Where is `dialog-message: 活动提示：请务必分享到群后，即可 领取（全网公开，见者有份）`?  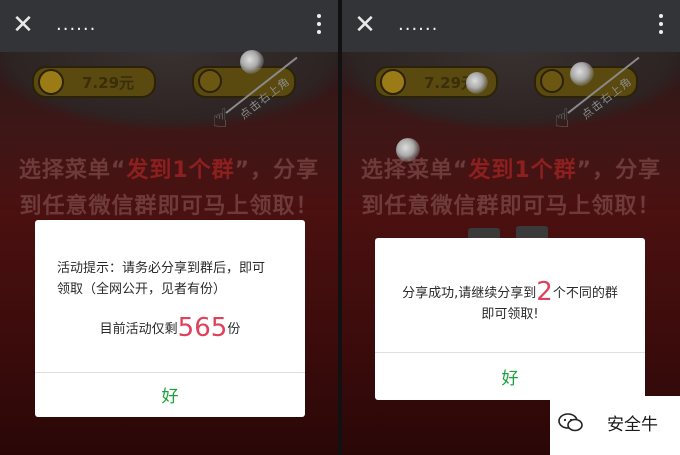 dialog-message: 活动提示：请务必分享到群后，即可 领取（全网公开，见者有份） is located at coordinates (161, 279).